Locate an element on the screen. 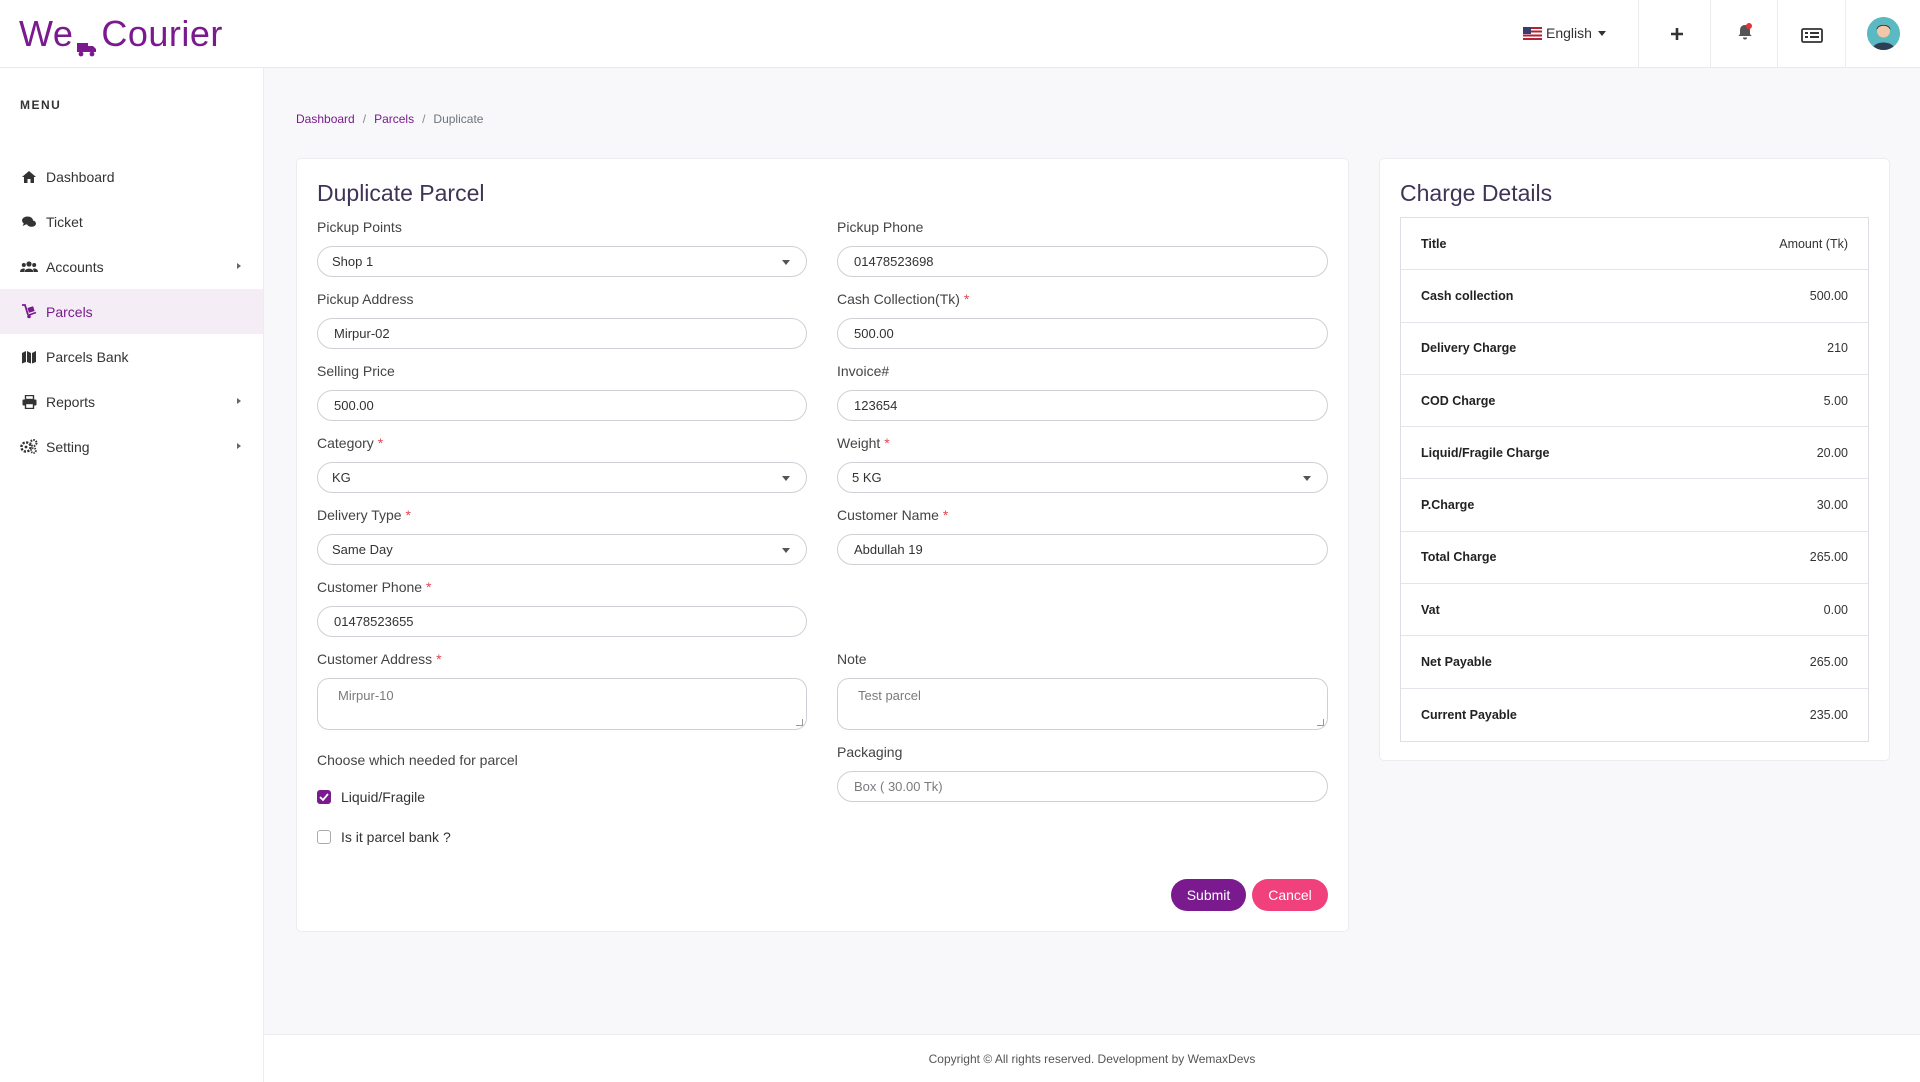 This screenshot has width=1920, height=1082. customer-phone-input: 01478523655 is located at coordinates (562, 621).